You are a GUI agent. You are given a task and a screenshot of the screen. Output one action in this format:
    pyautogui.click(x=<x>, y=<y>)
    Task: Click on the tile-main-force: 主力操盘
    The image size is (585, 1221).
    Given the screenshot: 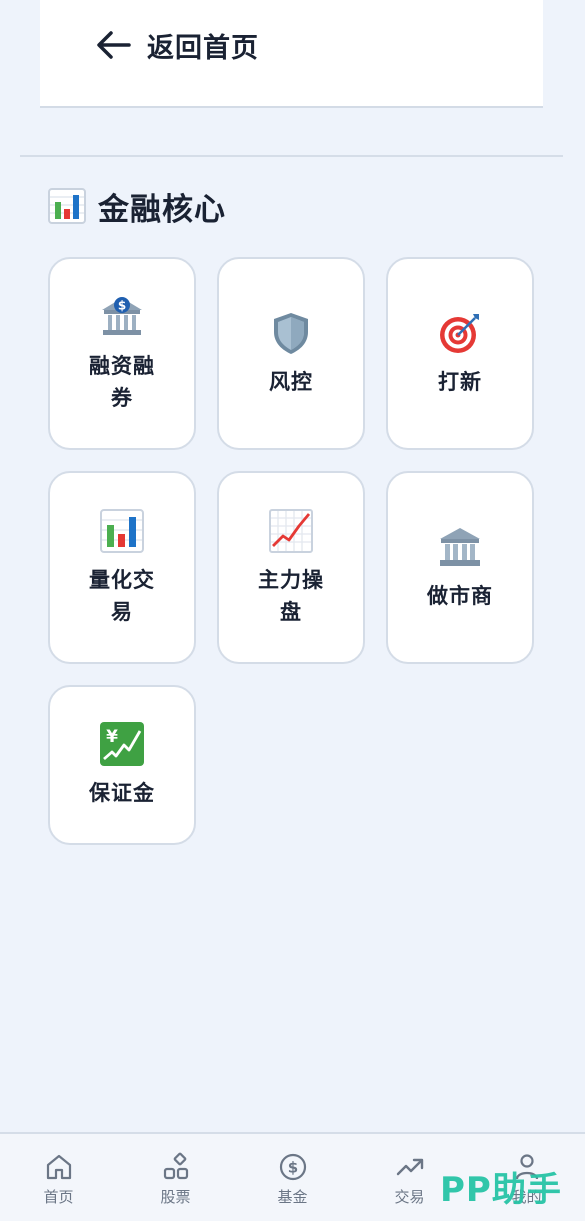 What is the action you would take?
    pyautogui.click(x=291, y=567)
    